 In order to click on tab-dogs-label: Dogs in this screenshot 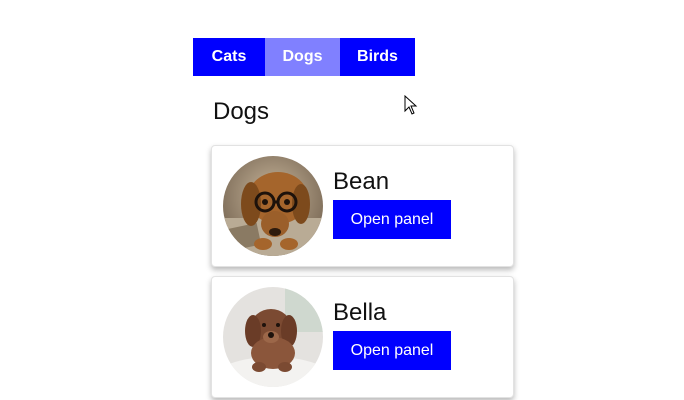, I will do `click(302, 56)`.